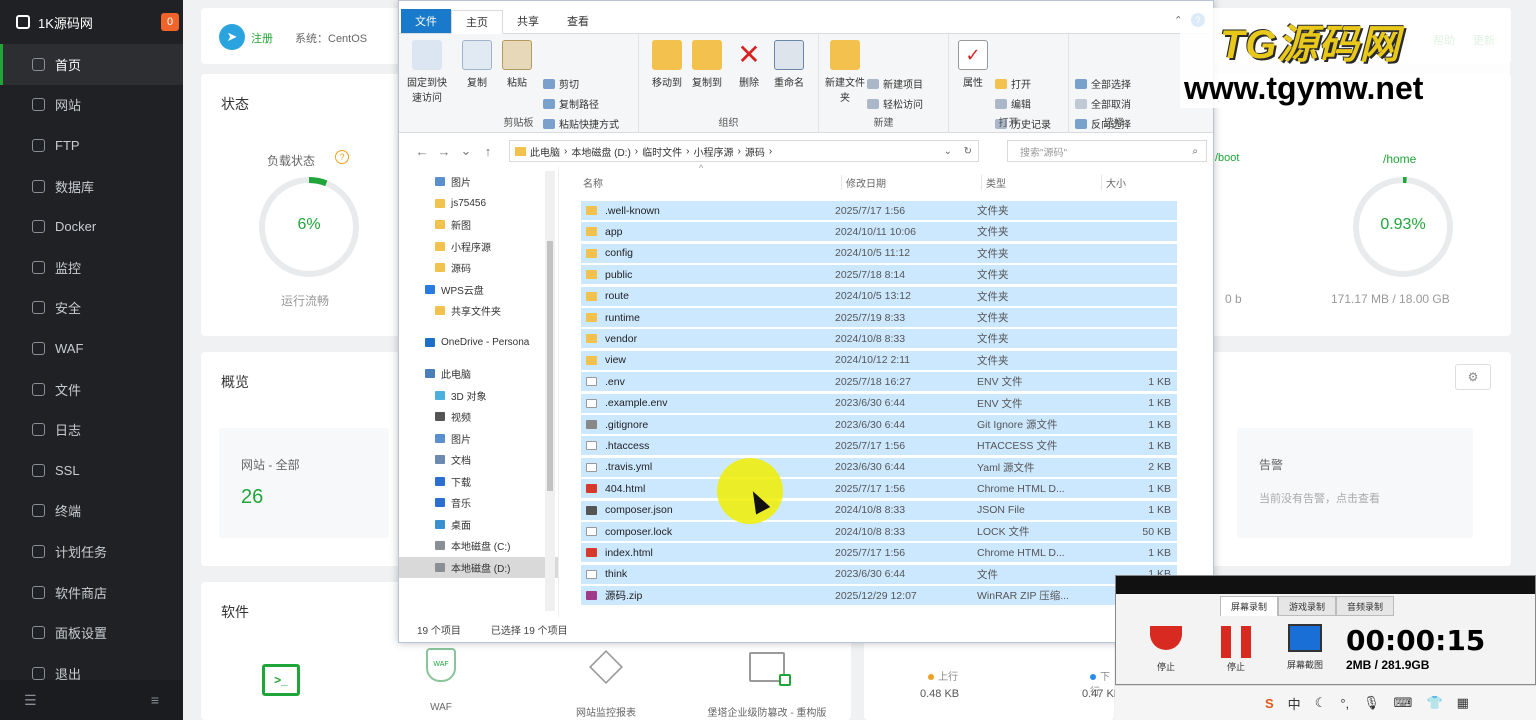  I want to click on nav-tree-item: 源码, so click(478, 268).